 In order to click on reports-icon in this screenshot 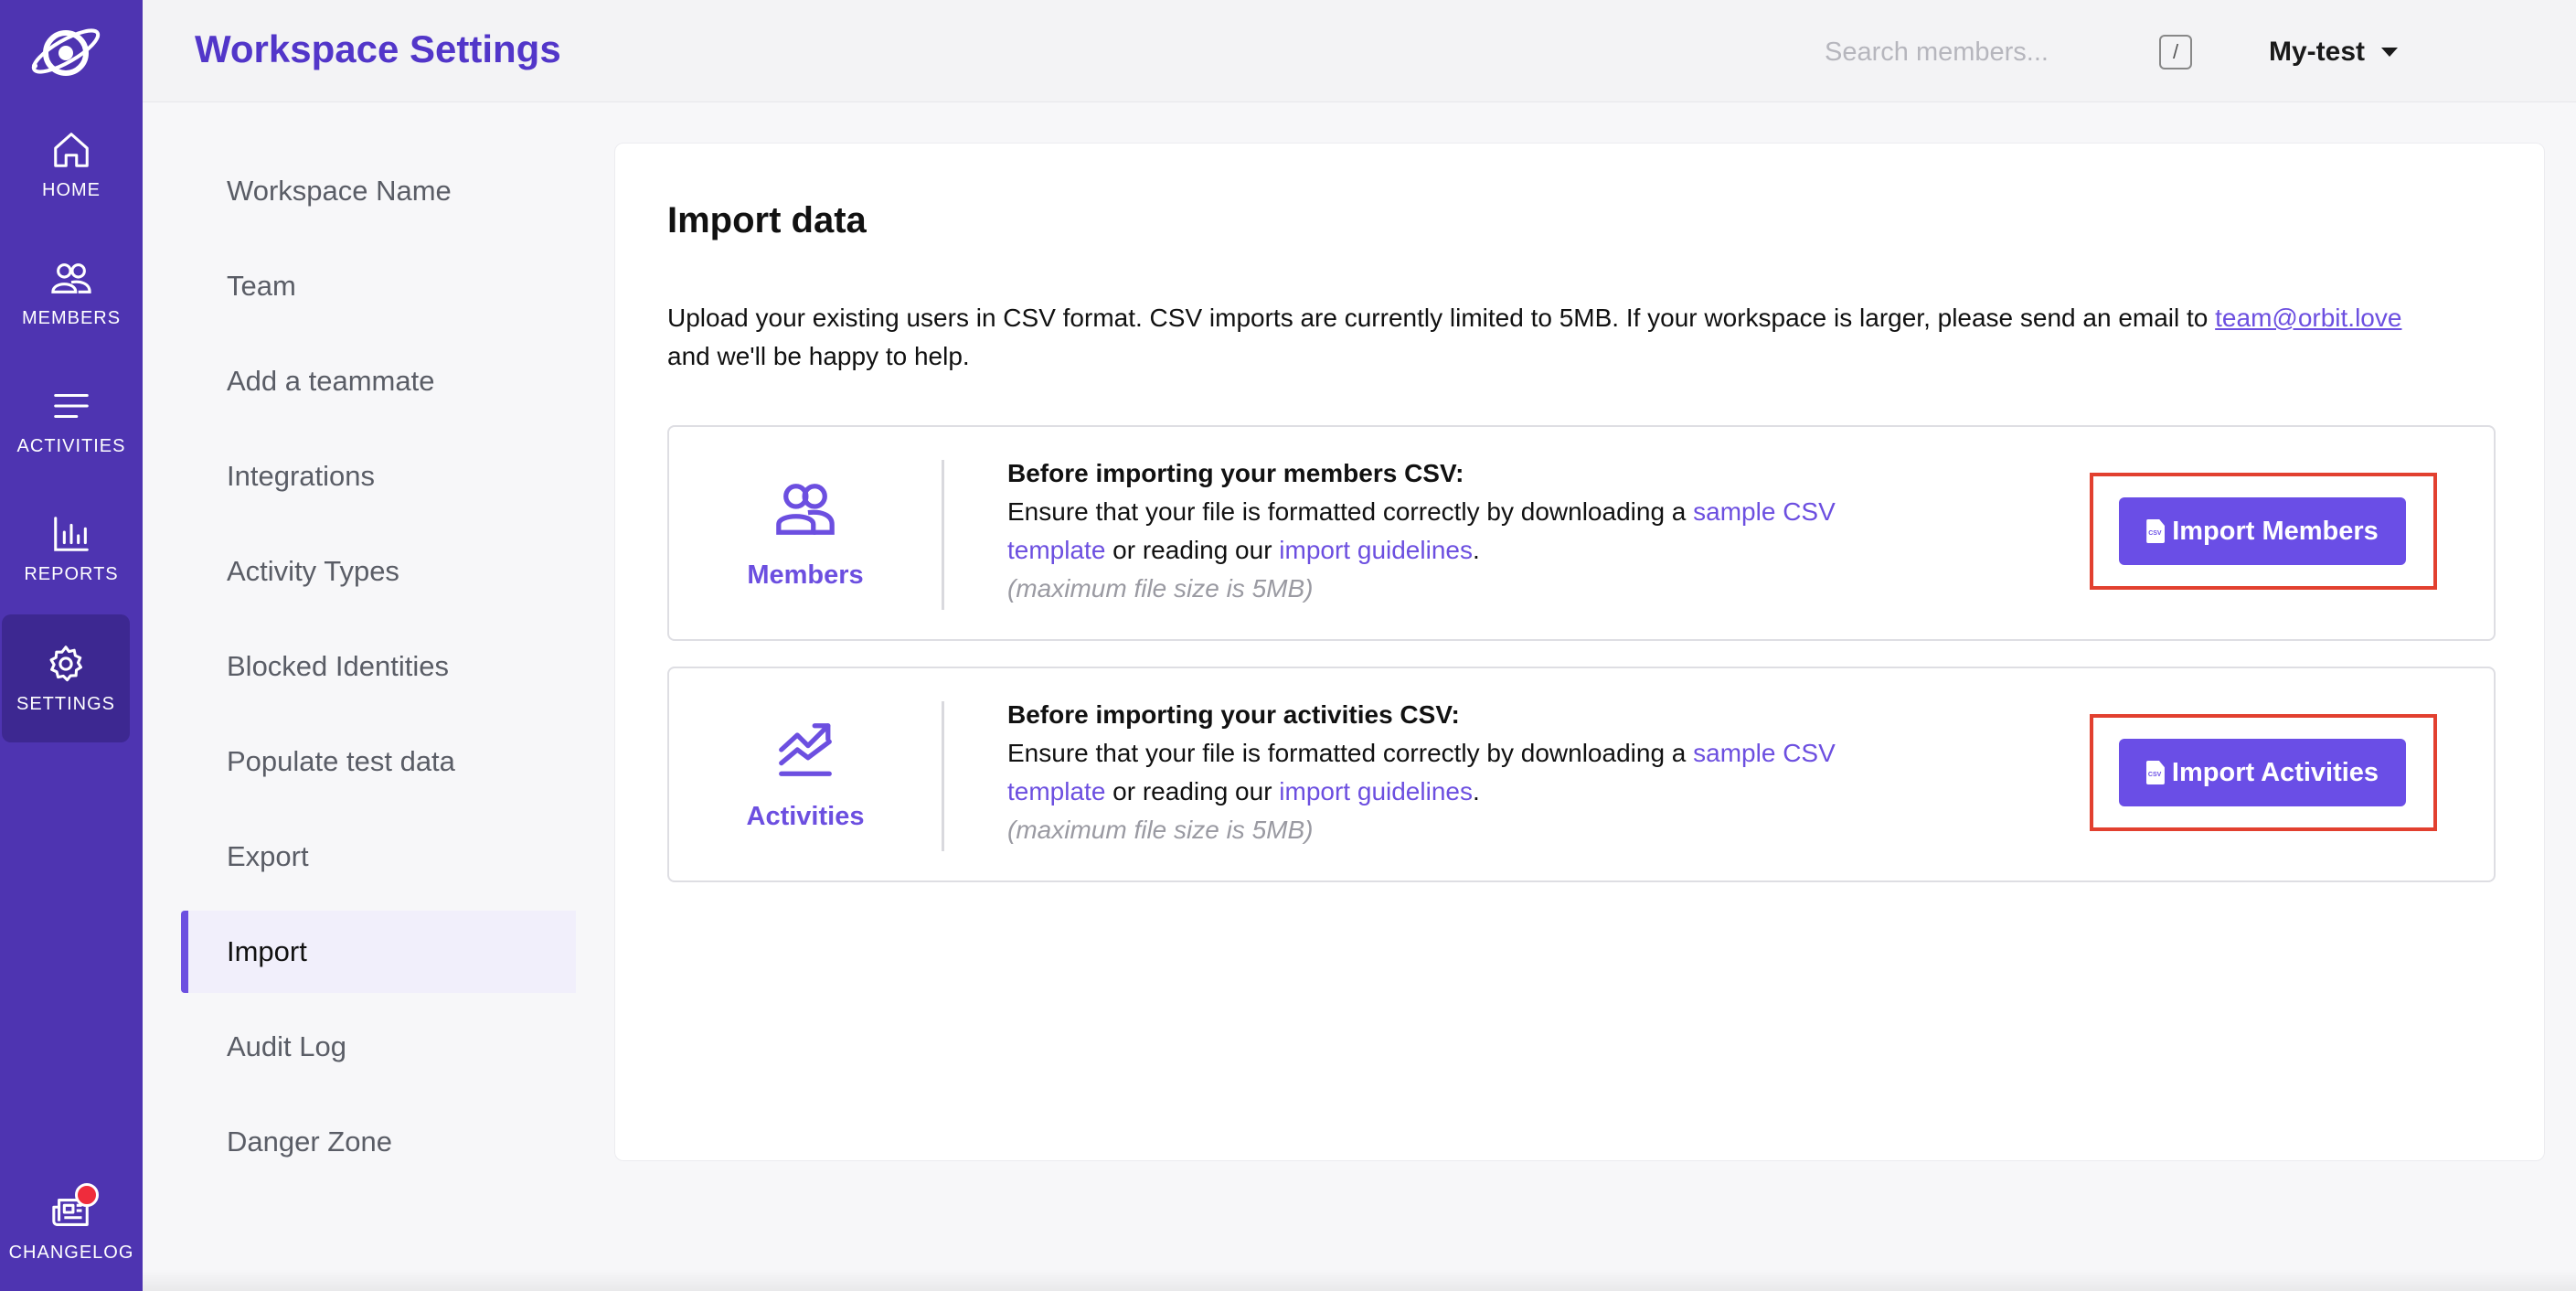, I will do `click(71, 533)`.